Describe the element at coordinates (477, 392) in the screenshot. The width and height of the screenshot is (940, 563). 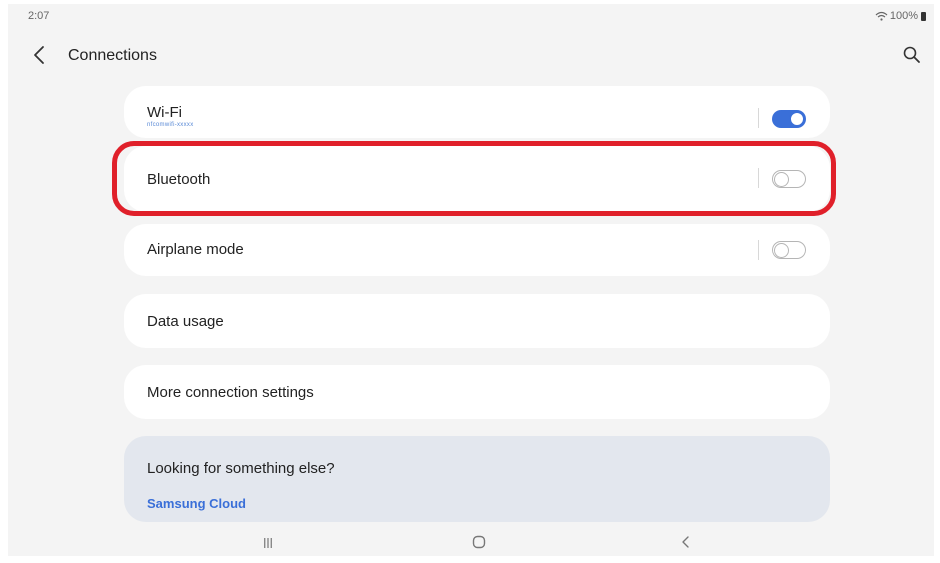
I see `more-connection-settings-row: More connection settings` at that location.